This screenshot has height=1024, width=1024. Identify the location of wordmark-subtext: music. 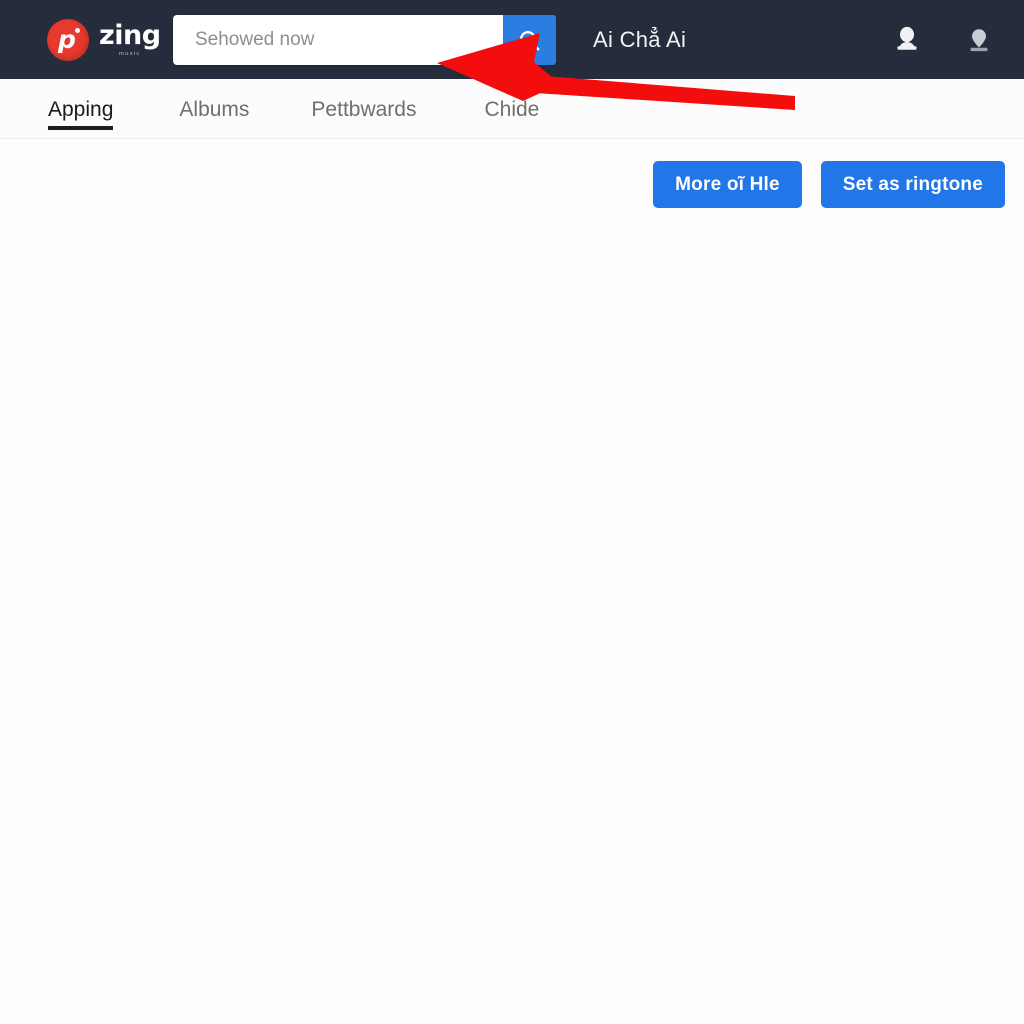
(129, 54).